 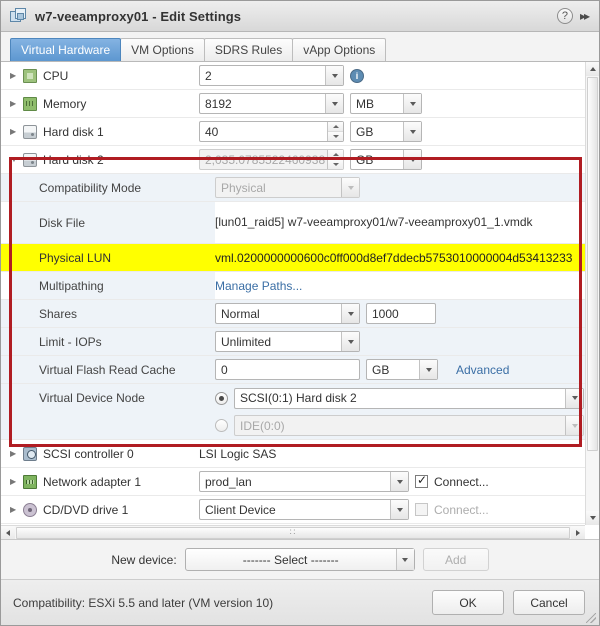 What do you see at coordinates (293, 454) in the screenshot?
I see `row-scsi-controller-0: ▶ SCSI controller 0 LSI Logic SAS` at bounding box center [293, 454].